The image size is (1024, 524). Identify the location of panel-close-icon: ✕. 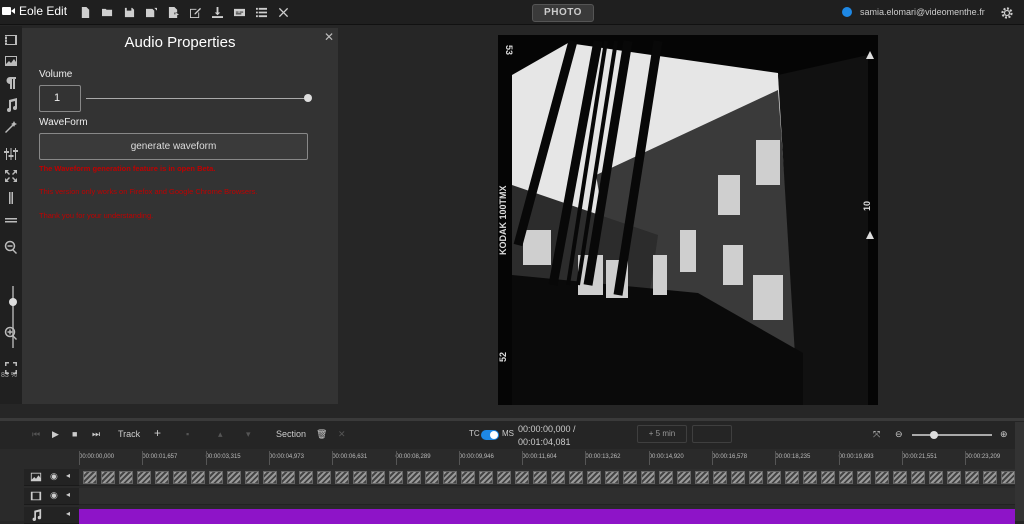
(329, 37).